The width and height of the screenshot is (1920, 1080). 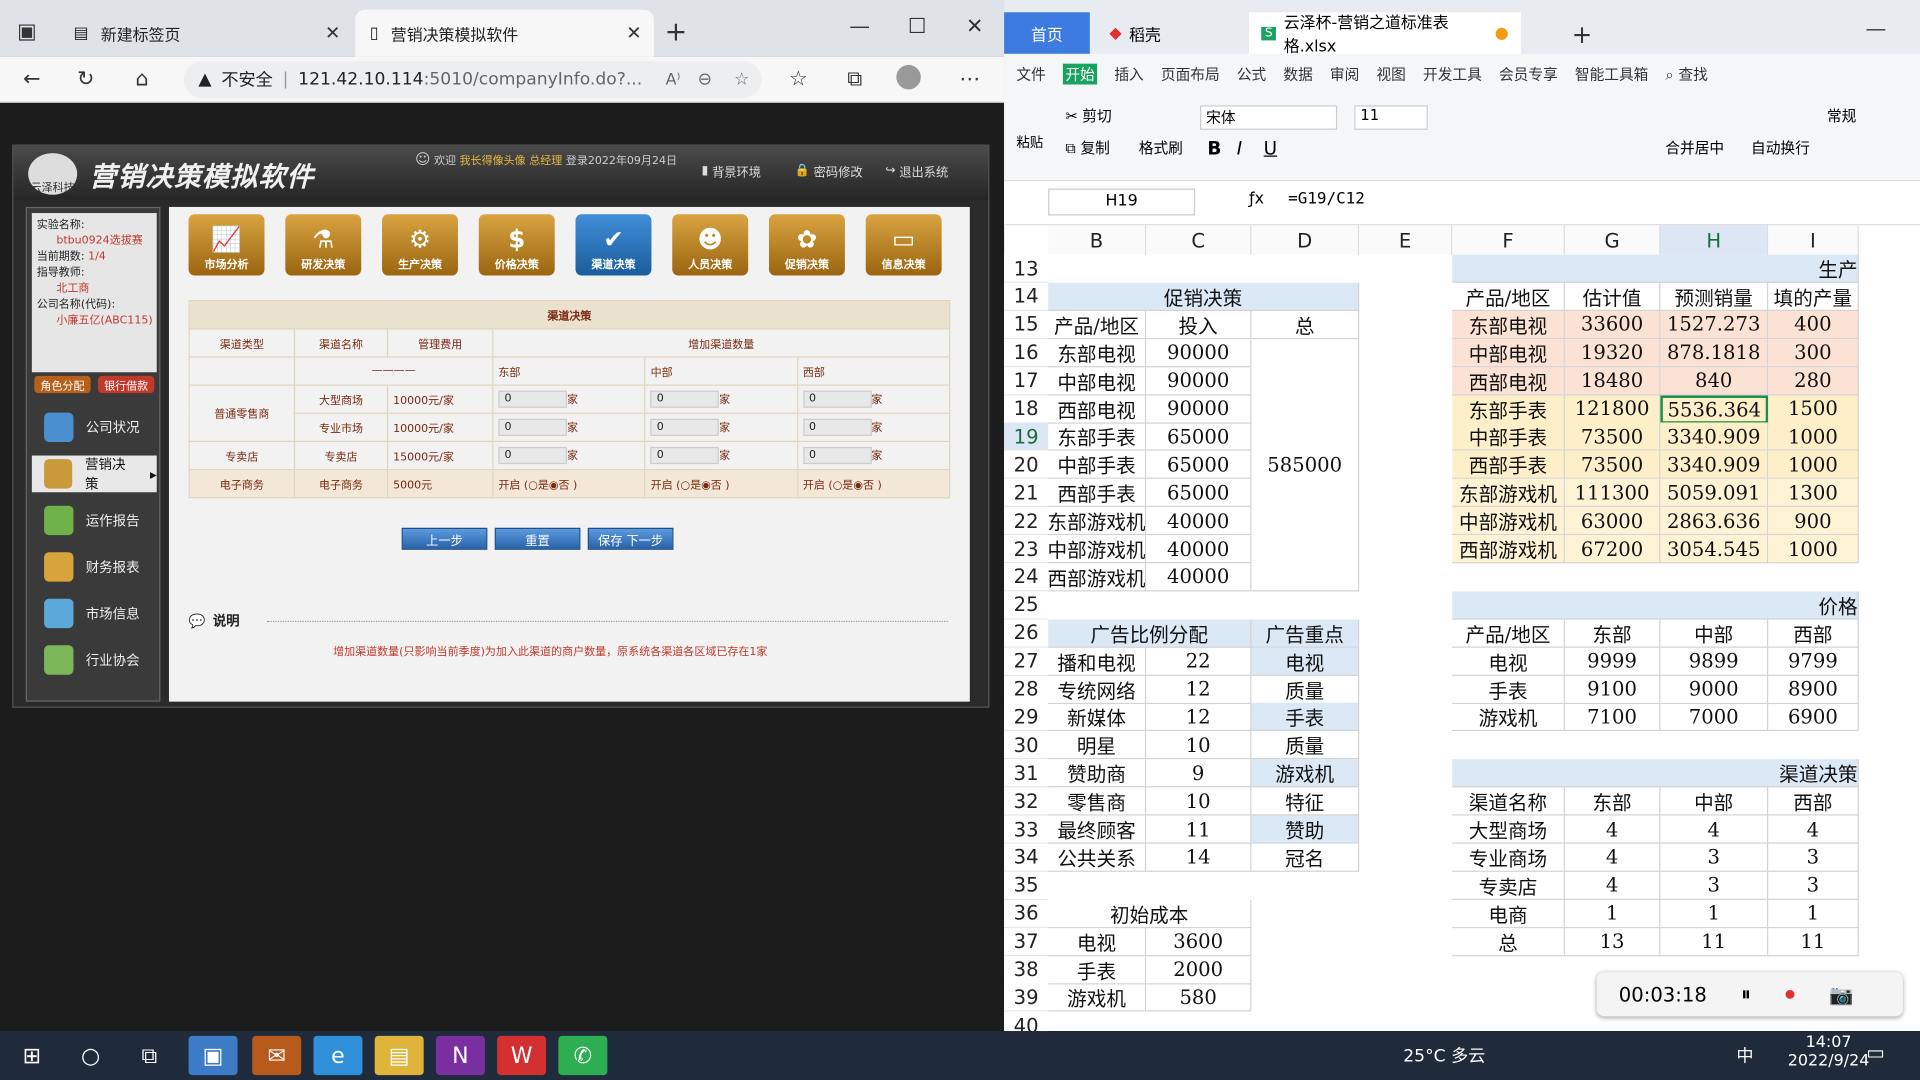 I want to click on row-header: 14, so click(x=1026, y=296).